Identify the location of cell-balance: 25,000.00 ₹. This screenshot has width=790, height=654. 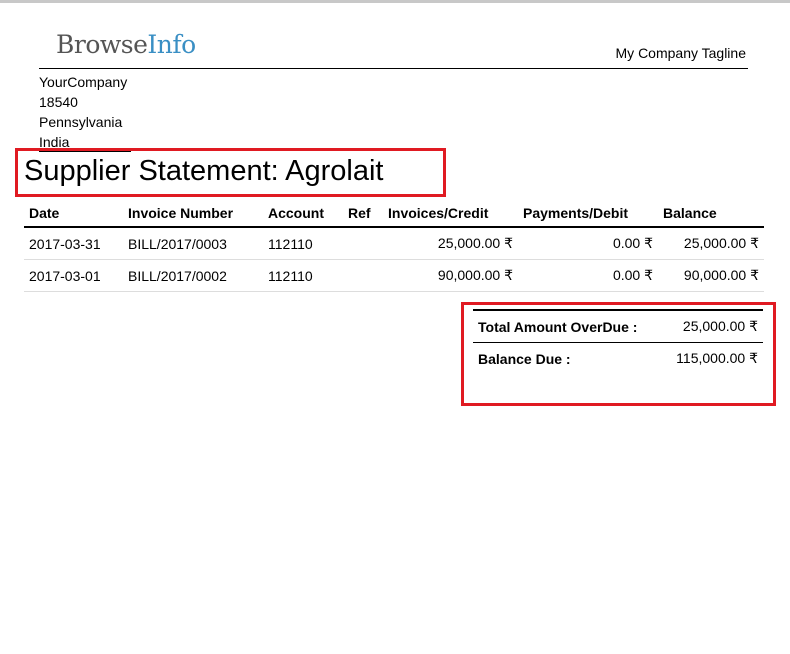
(711, 243).